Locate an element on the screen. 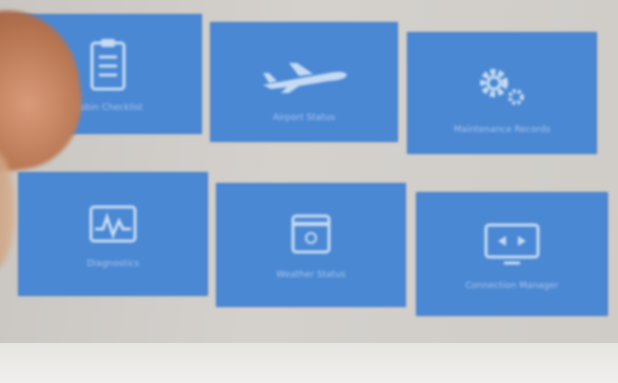 This screenshot has width=618, height=383. tile-label: Maintenance Records is located at coordinates (502, 130).